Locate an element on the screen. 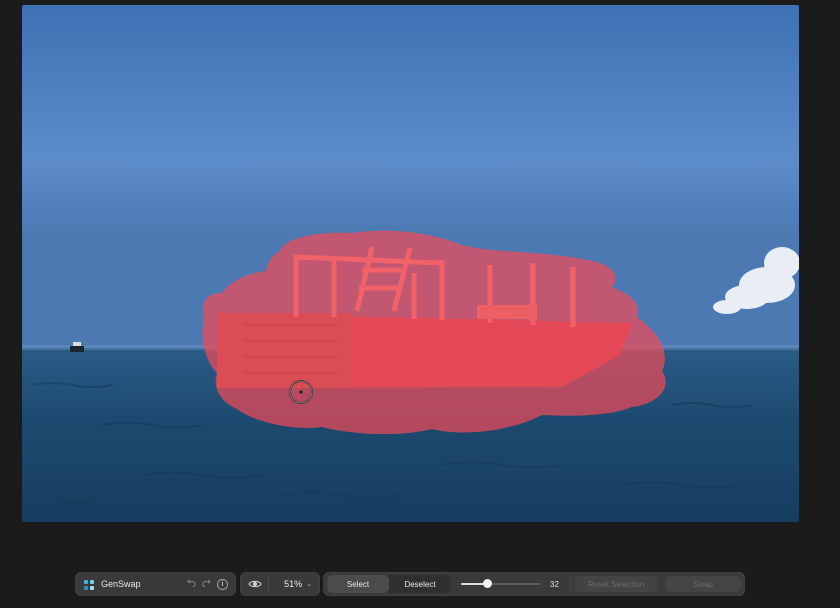 This screenshot has width=840, height=608. eye-icon is located at coordinates (255, 584).